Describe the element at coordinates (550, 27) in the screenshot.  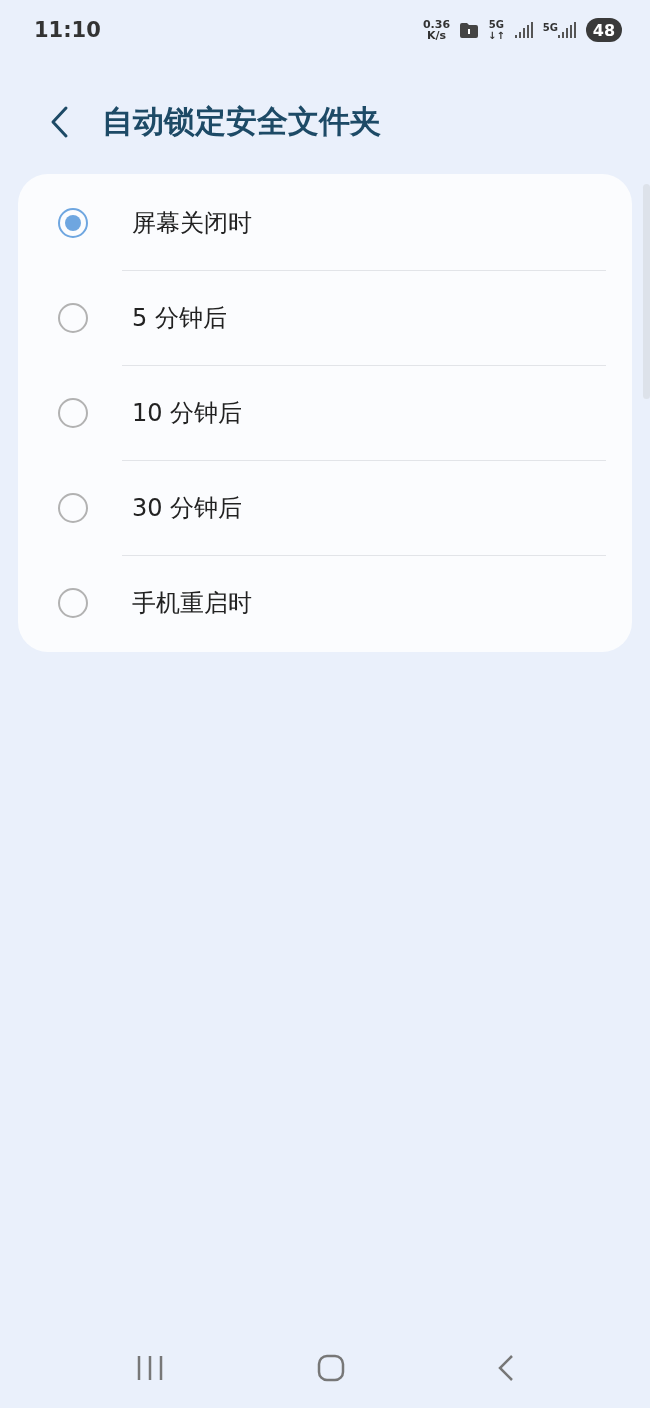
I see `sim-network-type: 5G` at that location.